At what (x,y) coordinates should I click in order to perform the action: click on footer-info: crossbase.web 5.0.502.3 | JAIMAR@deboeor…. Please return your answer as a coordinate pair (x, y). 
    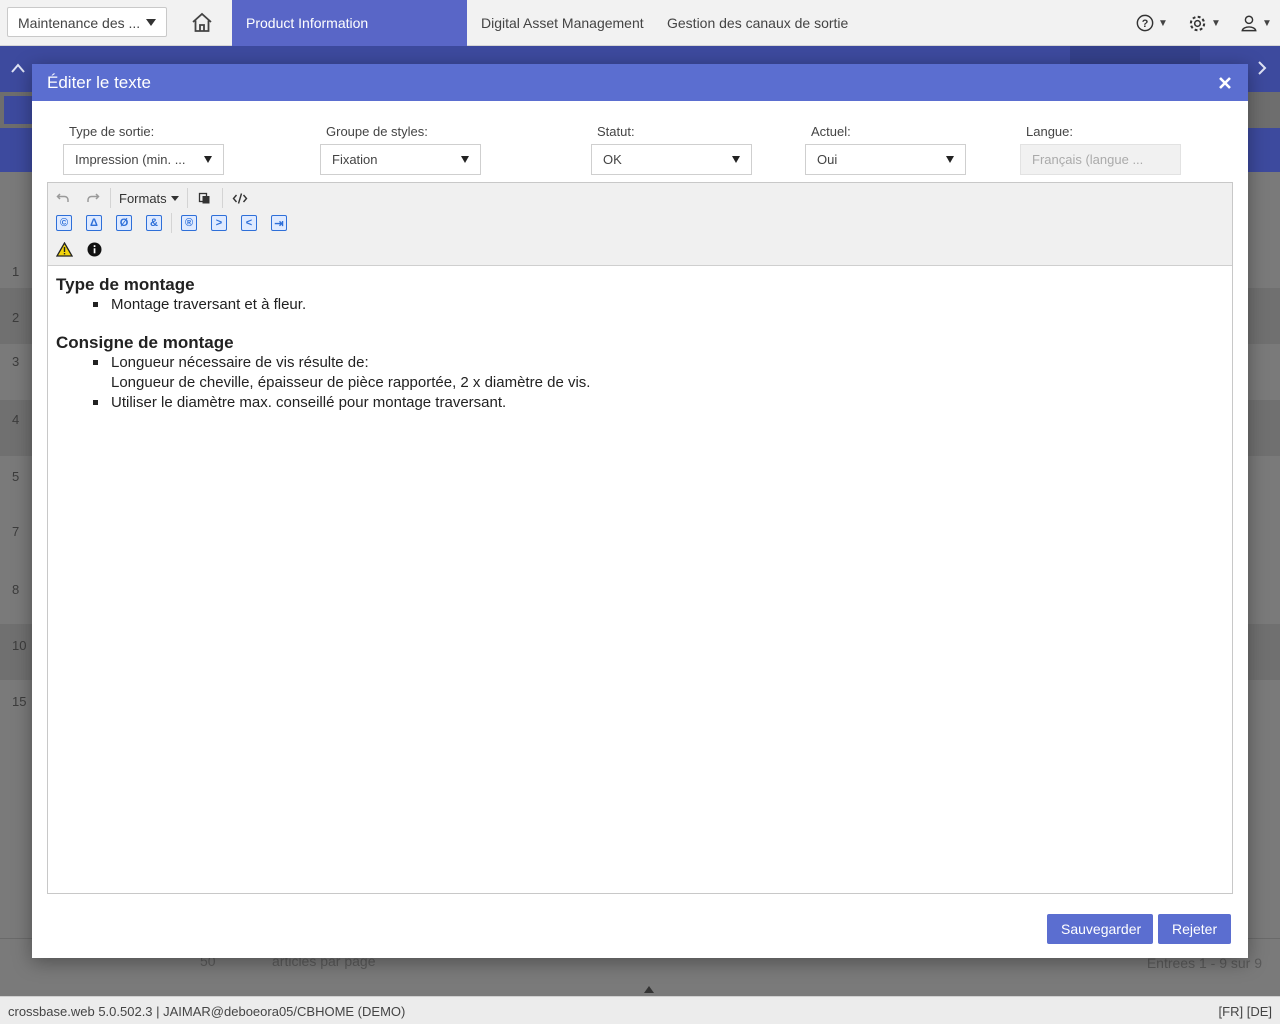
    Looking at the image, I should click on (207, 1011).